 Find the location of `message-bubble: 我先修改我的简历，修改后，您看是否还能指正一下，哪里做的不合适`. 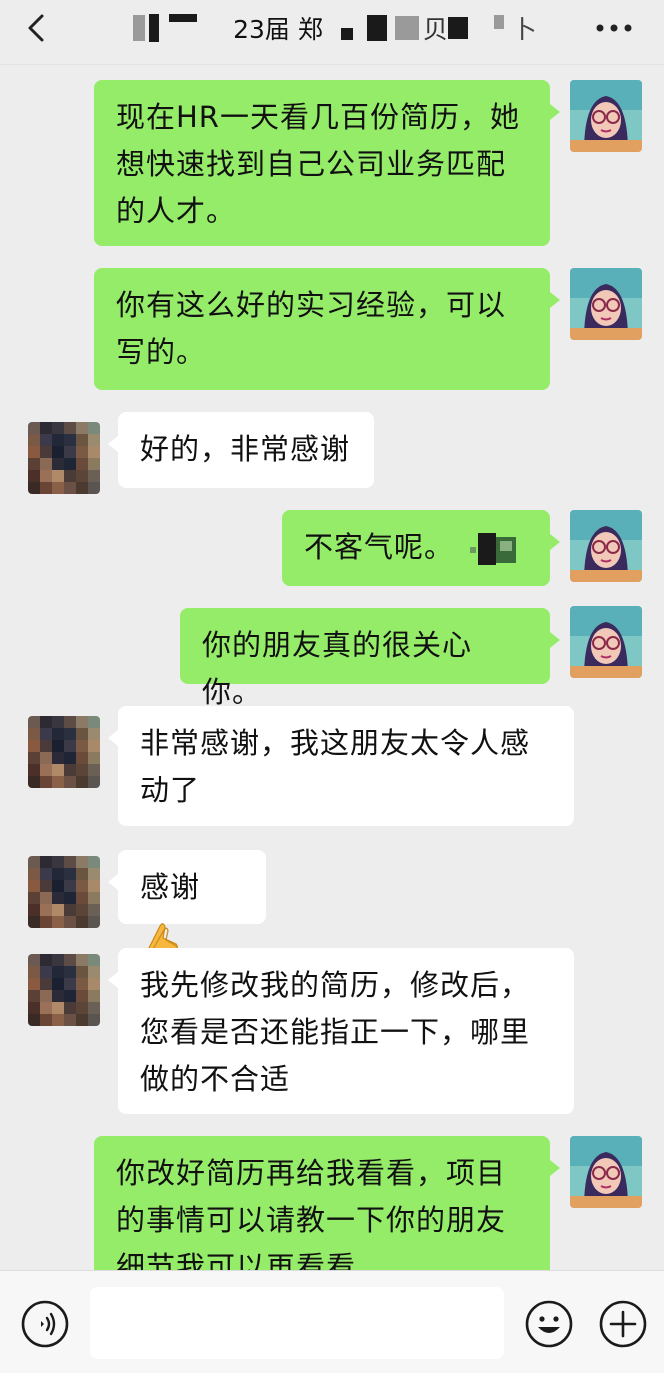

message-bubble: 我先修改我的简历，修改后，您看是否还能指正一下，哪里做的不合适 is located at coordinates (341, 1031).